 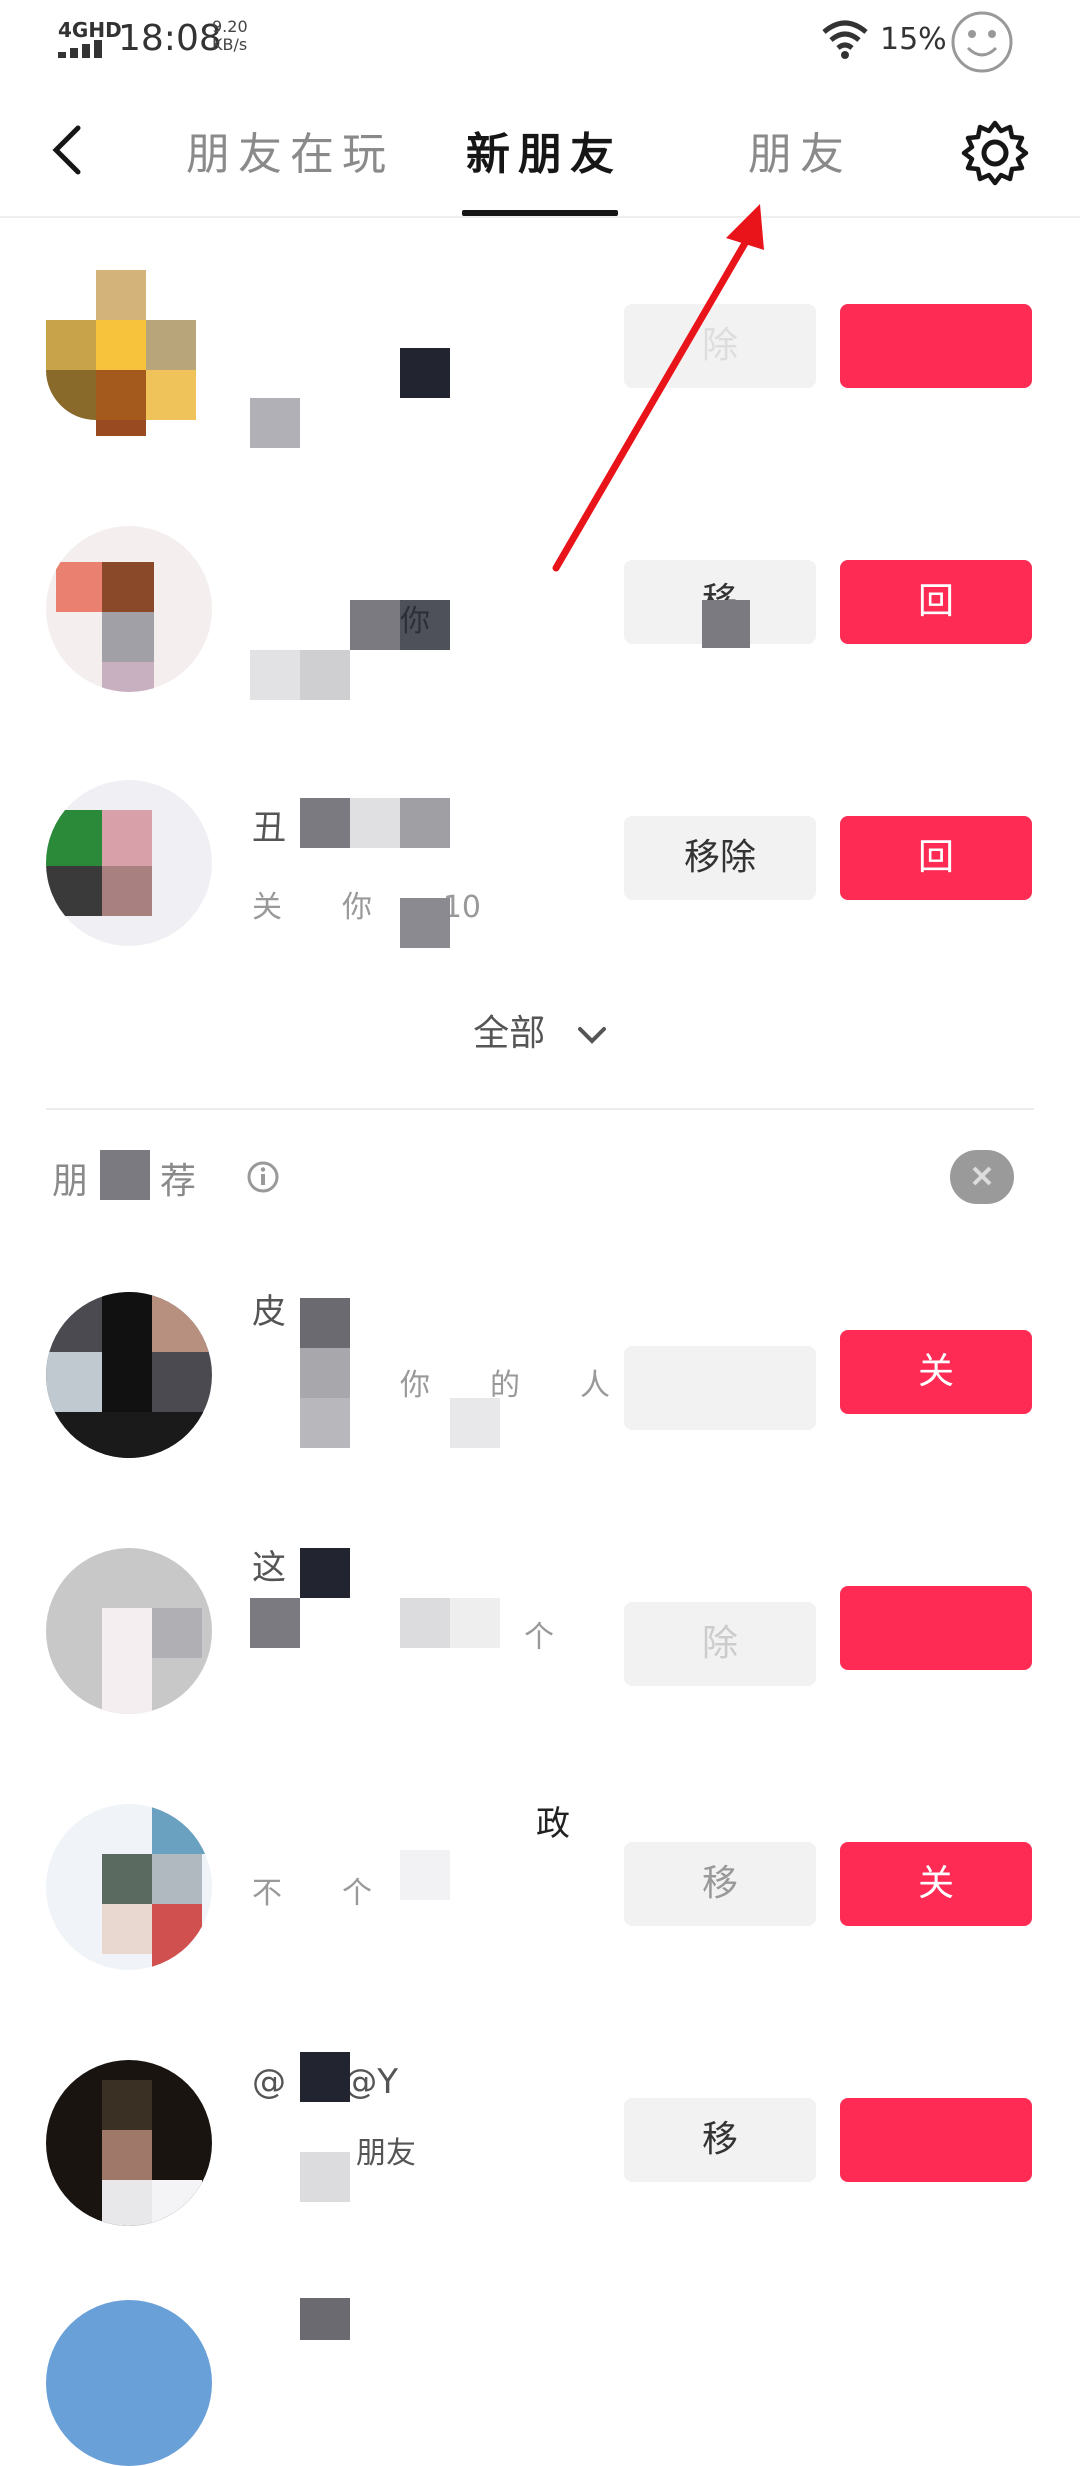 What do you see at coordinates (386, 2153) in the screenshot?
I see `user-subtitle: 朋友` at bounding box center [386, 2153].